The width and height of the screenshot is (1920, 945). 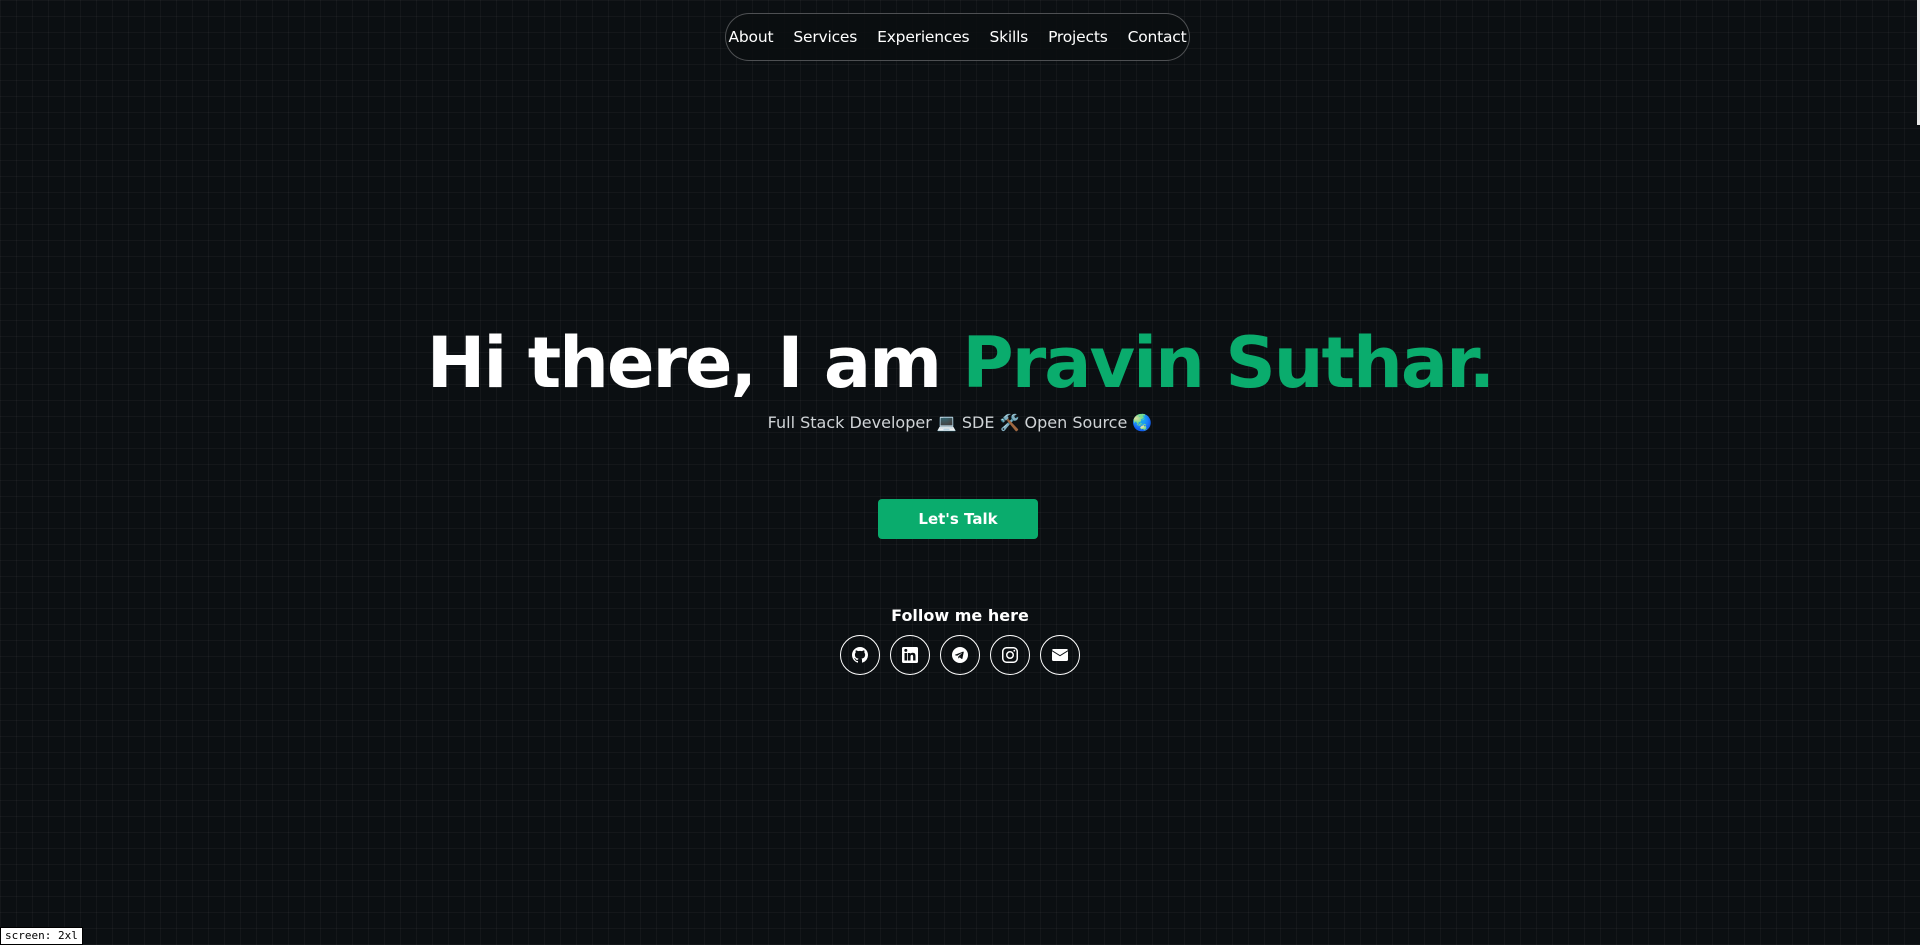 I want to click on screen-size-indicator: screen: 2xl, so click(x=41, y=936).